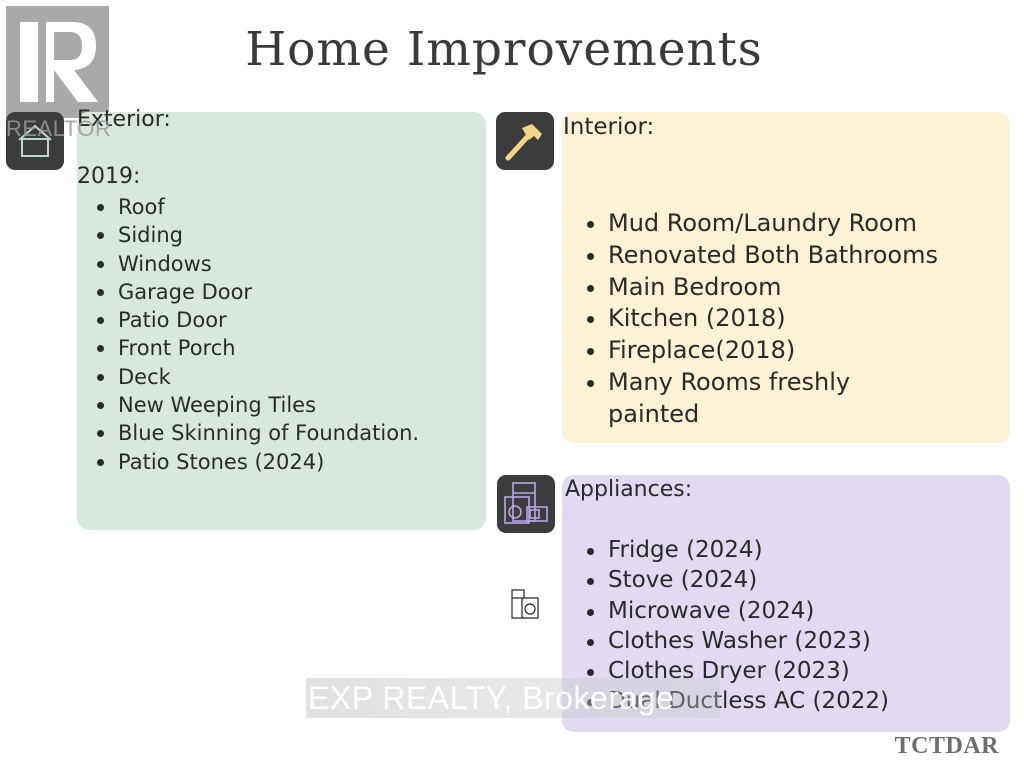  What do you see at coordinates (778, 641) in the screenshot?
I see `list-item: Clothes Washer (2023)` at bounding box center [778, 641].